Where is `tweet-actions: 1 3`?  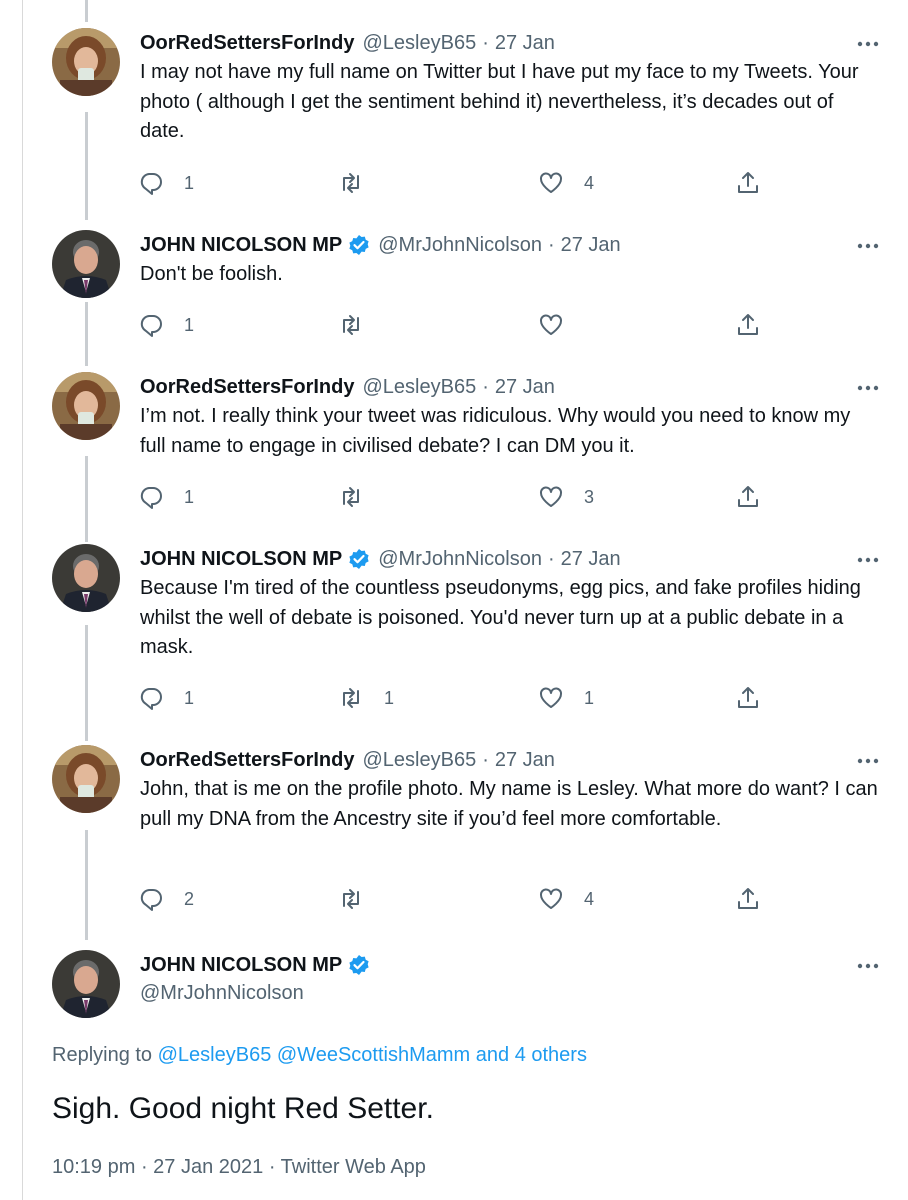
tweet-actions: 1 3 is located at coordinates (505, 497).